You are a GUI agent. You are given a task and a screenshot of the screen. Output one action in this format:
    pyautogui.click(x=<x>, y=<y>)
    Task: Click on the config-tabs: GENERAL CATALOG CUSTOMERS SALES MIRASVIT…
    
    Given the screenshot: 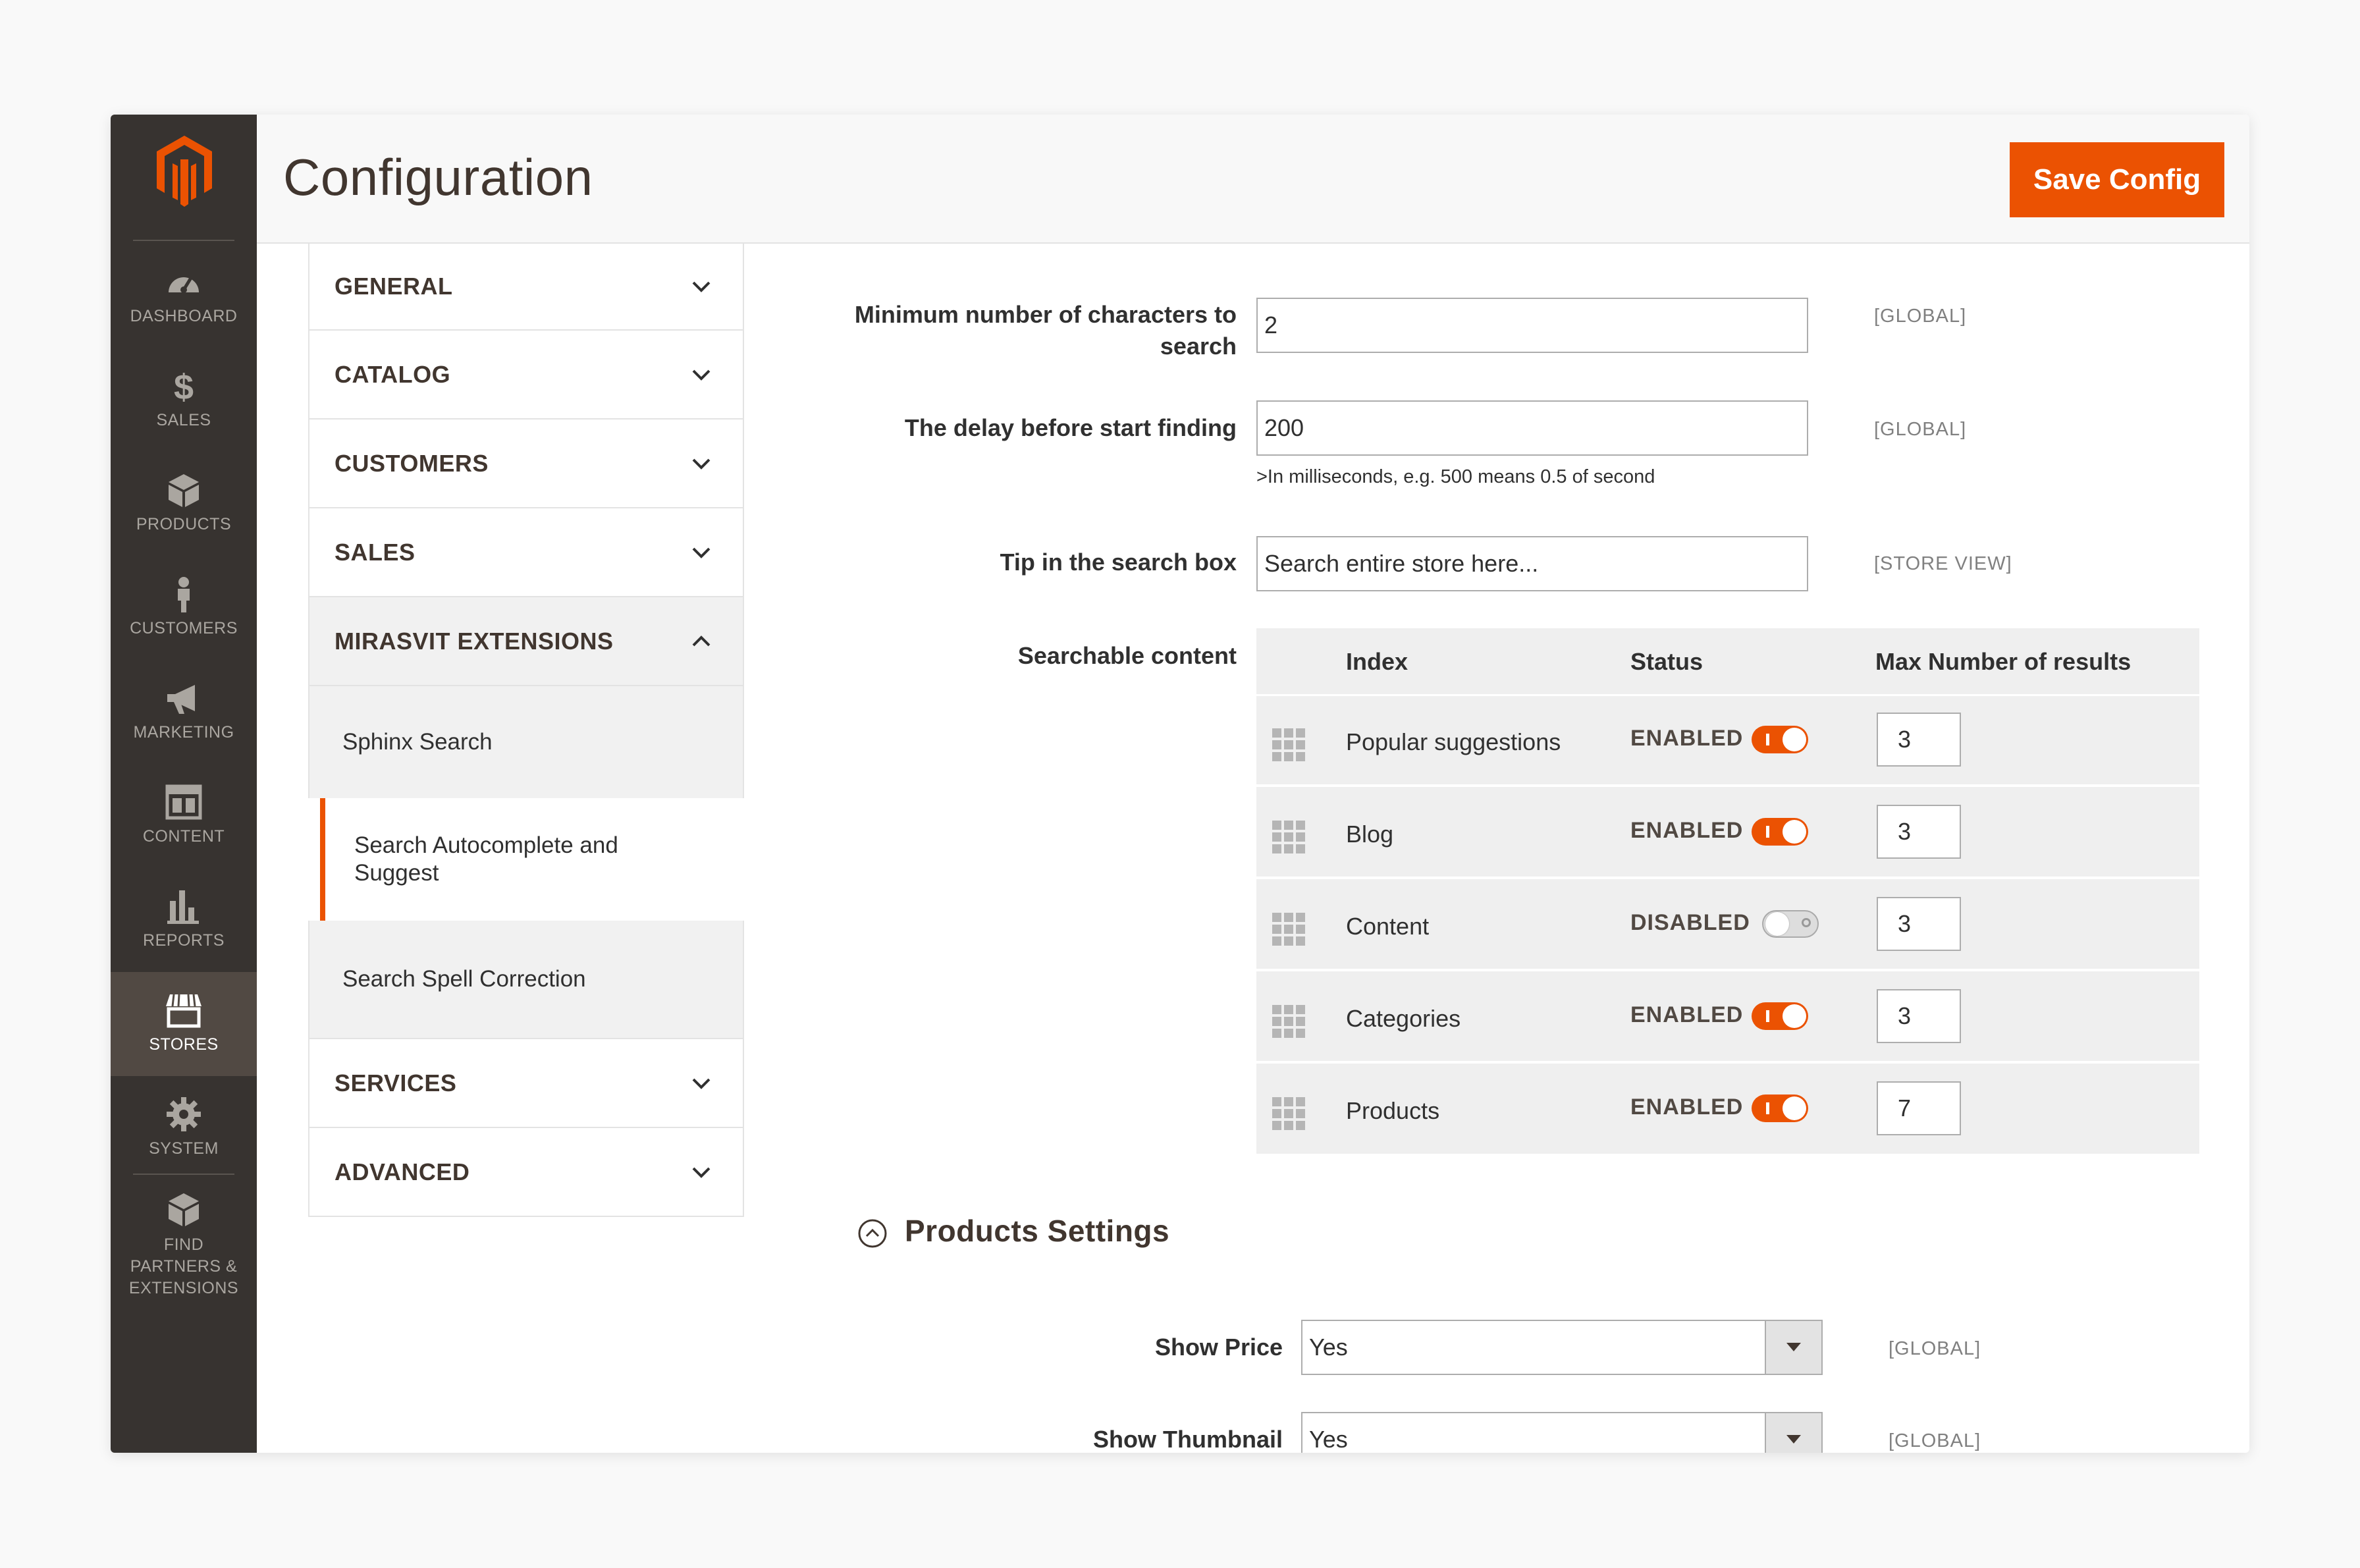 What is the action you would take?
    pyautogui.click(x=526, y=730)
    